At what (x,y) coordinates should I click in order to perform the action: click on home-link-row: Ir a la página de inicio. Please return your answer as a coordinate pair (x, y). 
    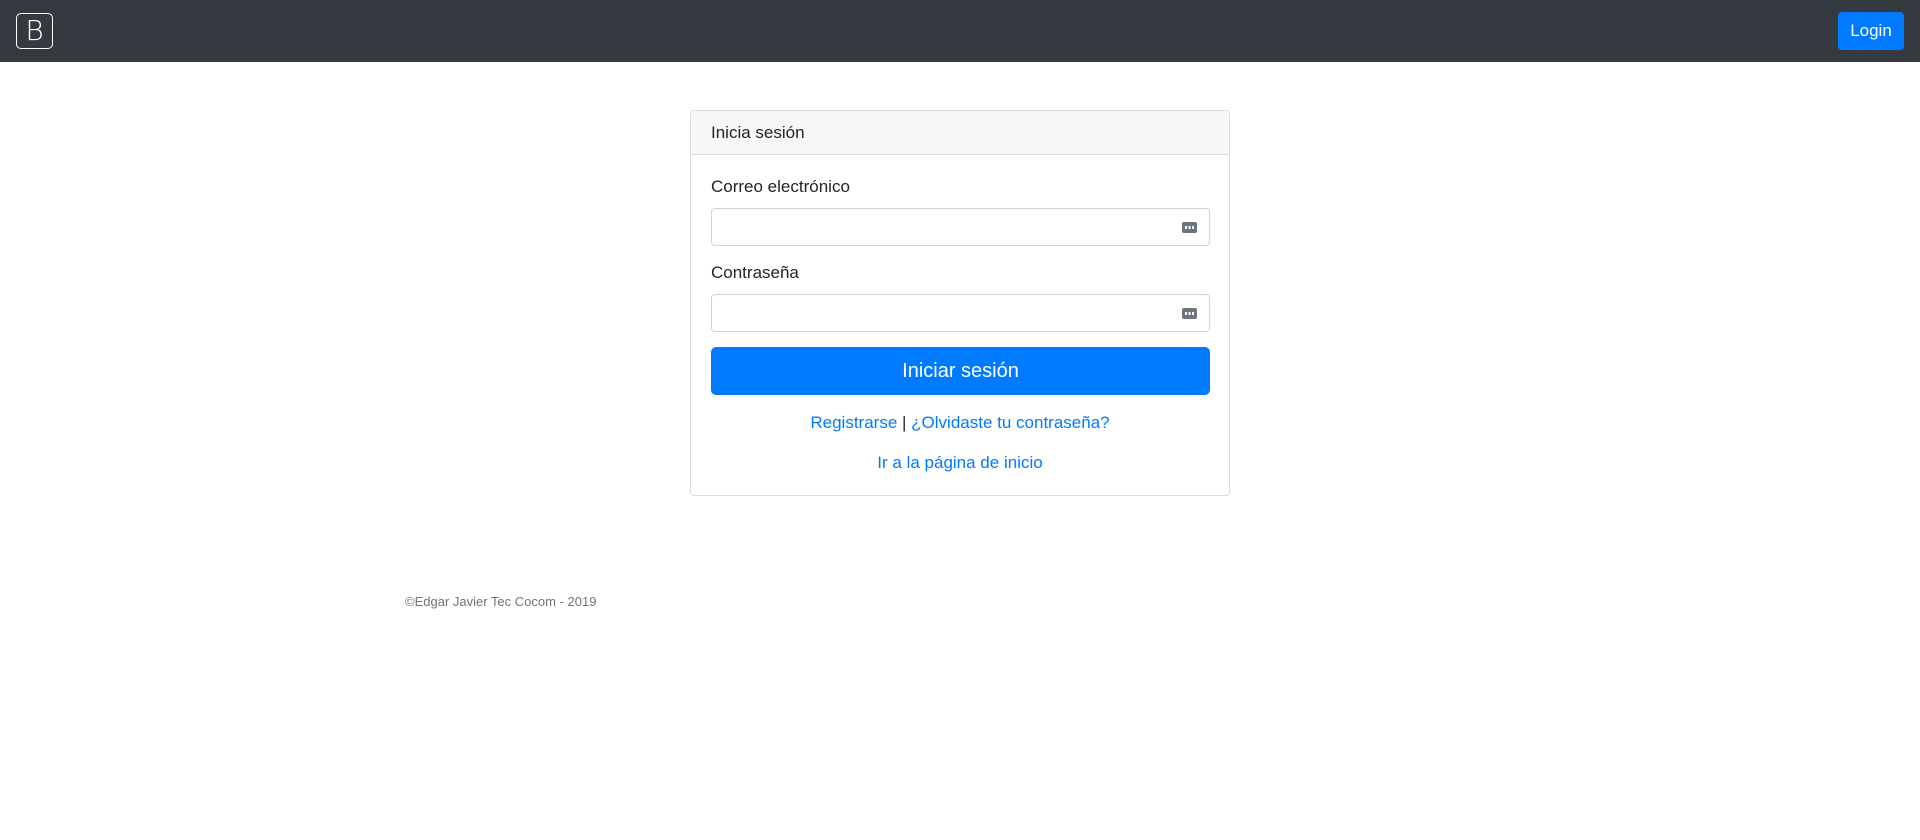
    Looking at the image, I should click on (960, 463).